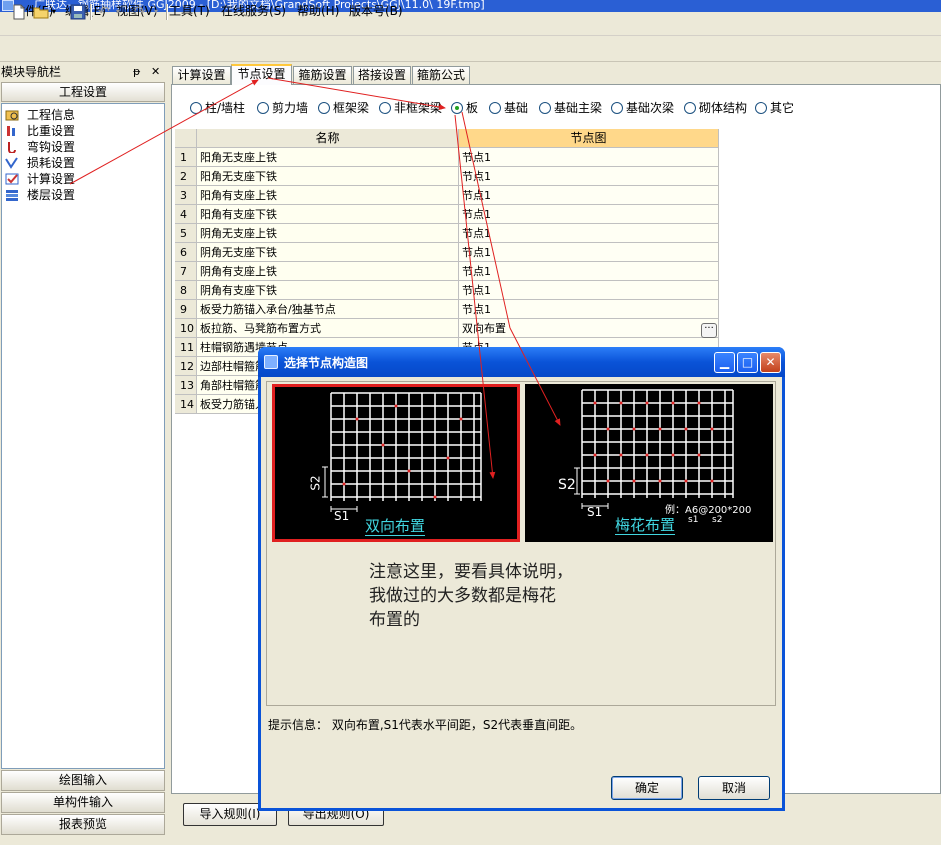 This screenshot has width=941, height=845. Describe the element at coordinates (326, 363) in the screenshot. I see `dialog-title: 选择节点构造图` at that location.